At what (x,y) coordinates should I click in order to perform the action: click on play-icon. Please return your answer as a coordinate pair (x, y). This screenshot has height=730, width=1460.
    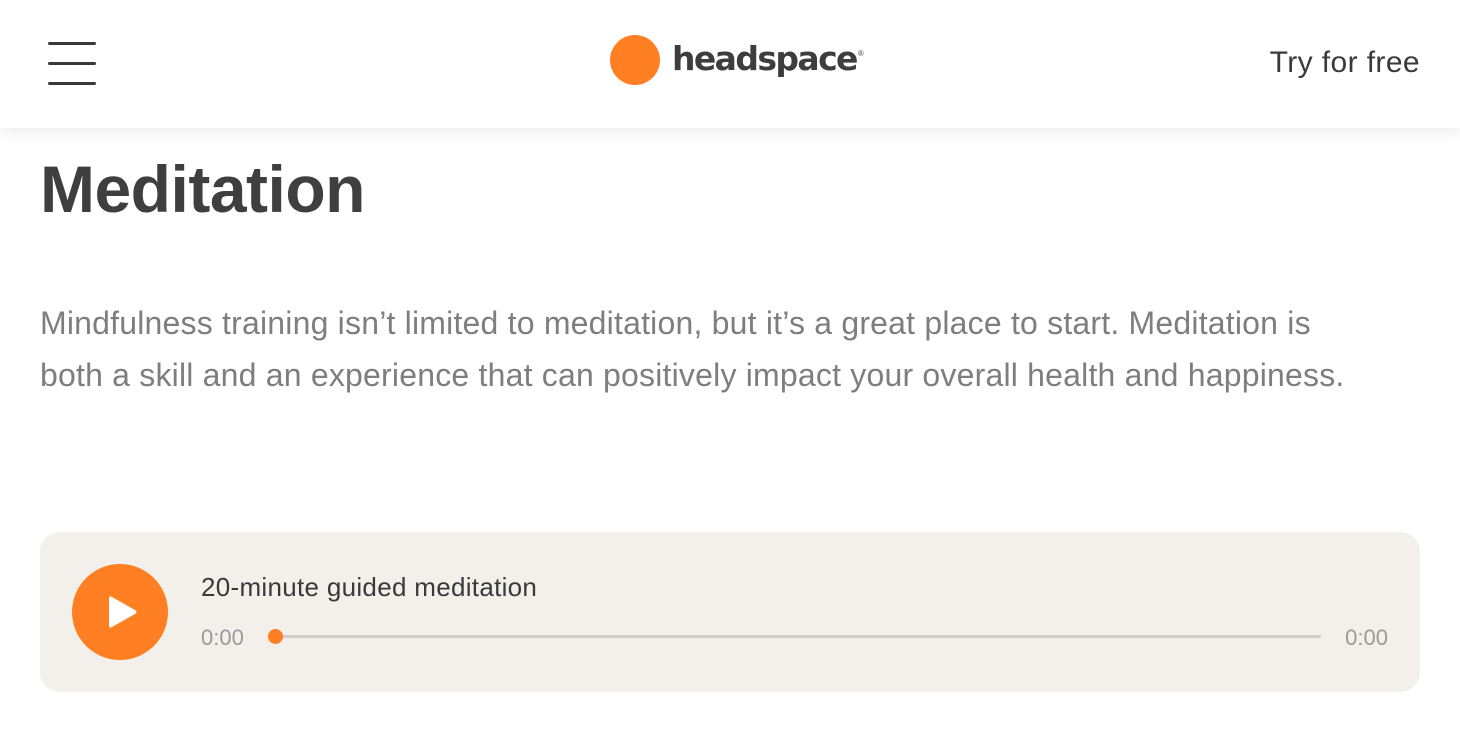
    Looking at the image, I should click on (123, 612).